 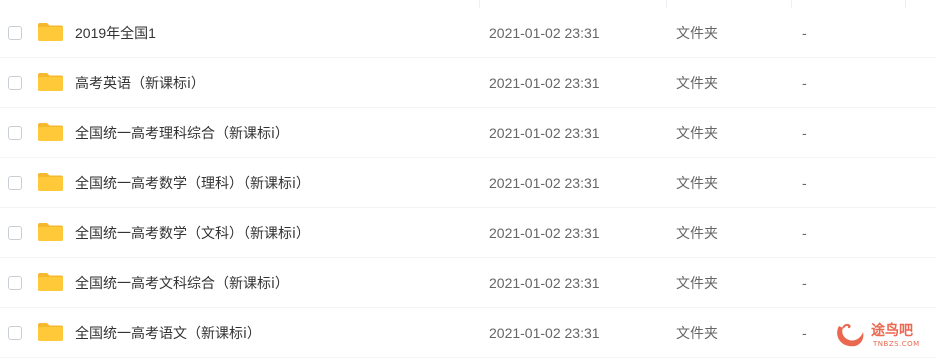 I want to click on file-row: 高考英语（新课标ⅰ） 2021-01-02 23:31 文件夹 -, so click(x=468, y=83).